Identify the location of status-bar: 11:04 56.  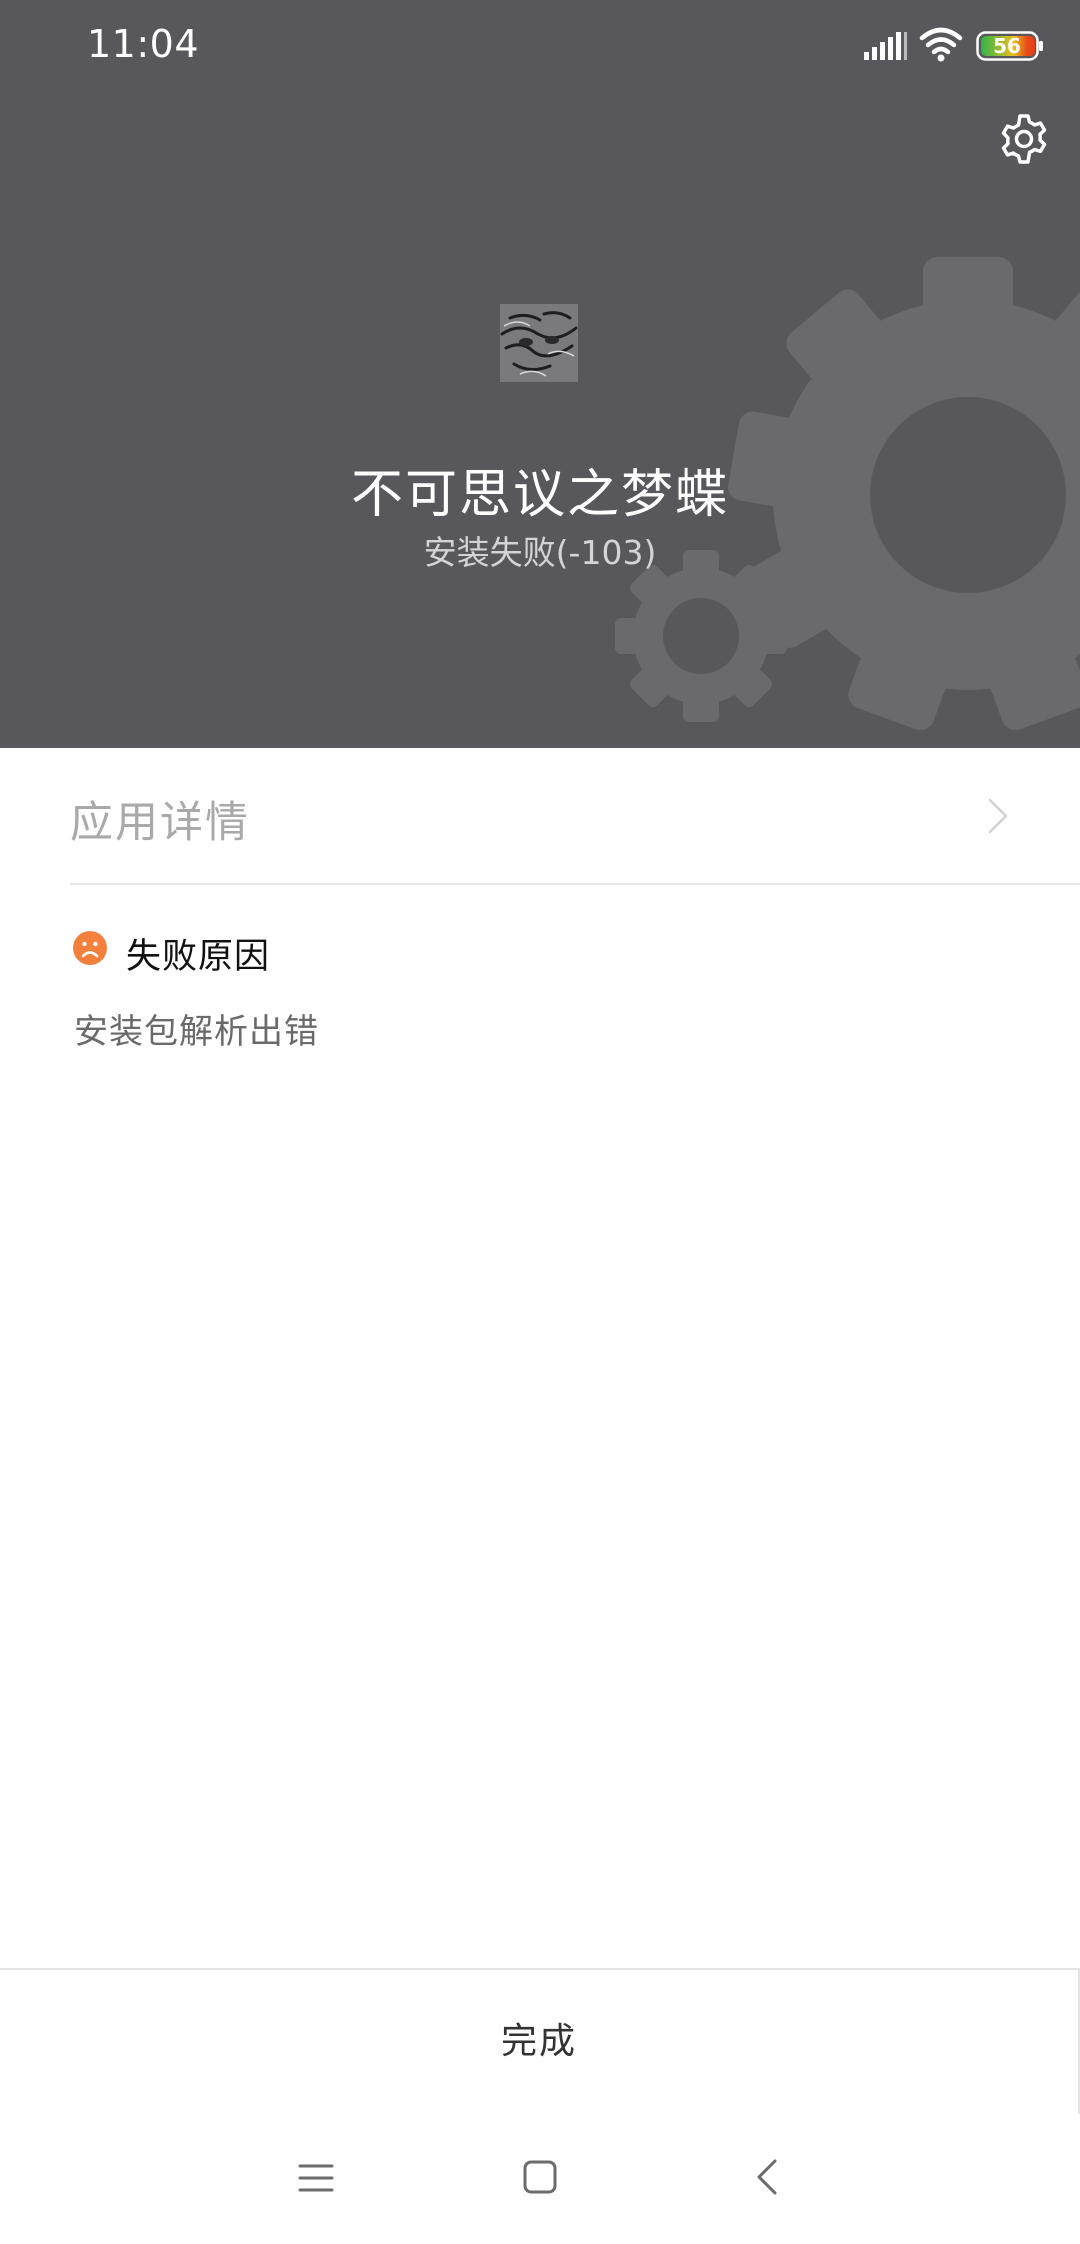
(540, 48).